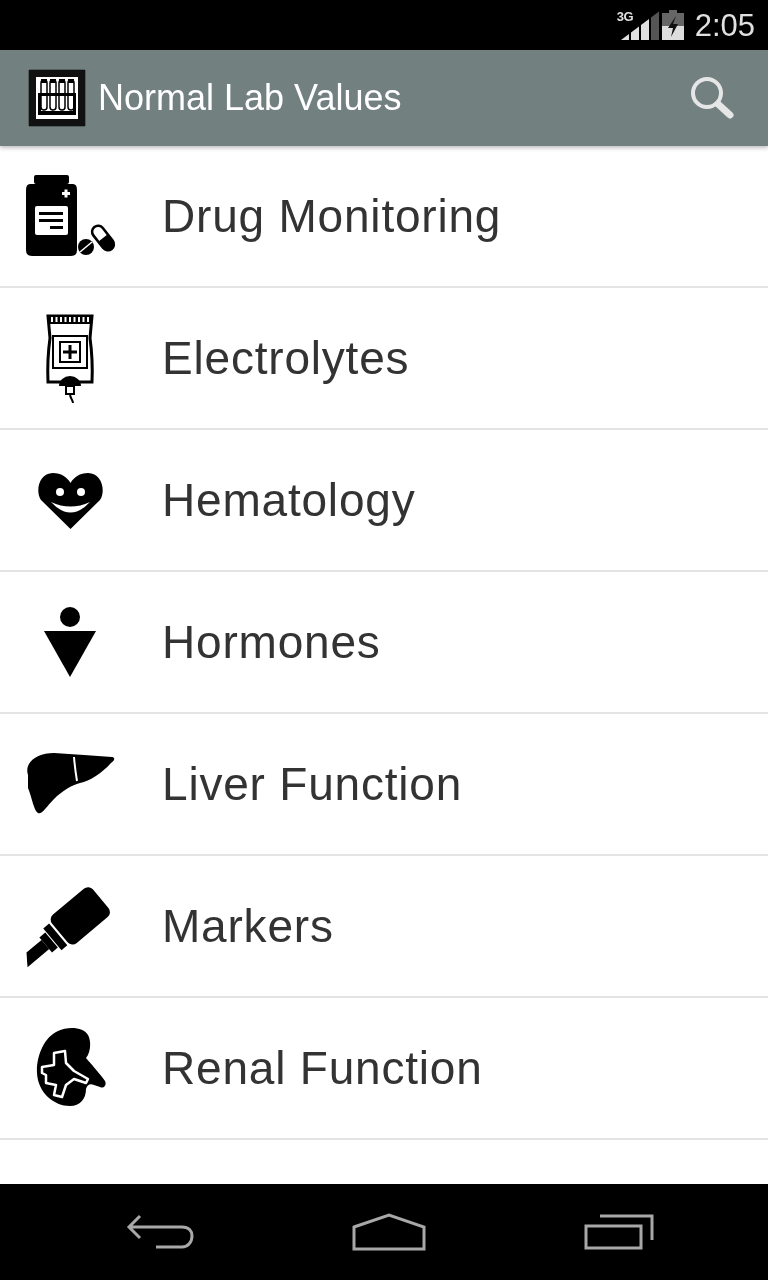 Image resolution: width=768 pixels, height=1280 pixels. What do you see at coordinates (70, 642) in the screenshot?
I see `figure-icon` at bounding box center [70, 642].